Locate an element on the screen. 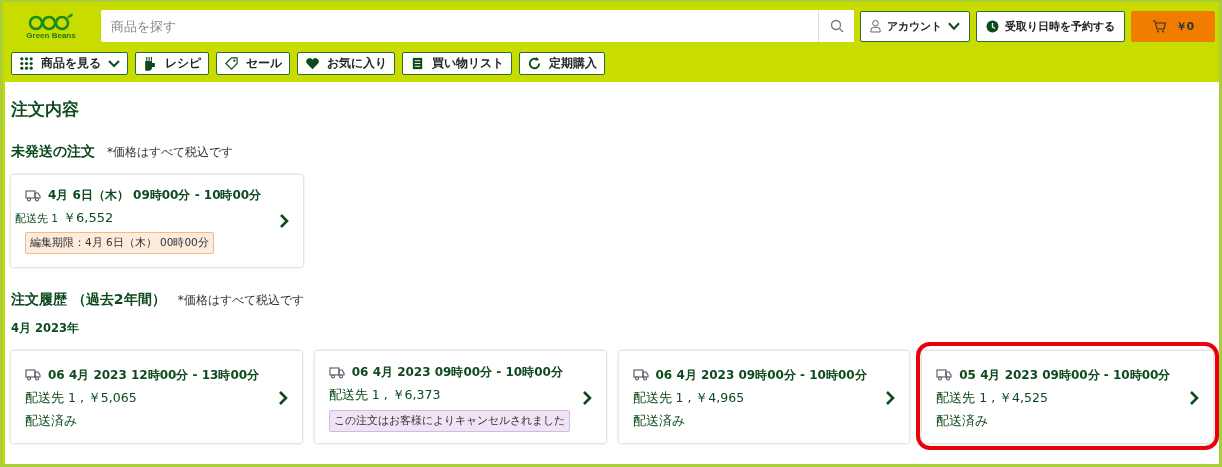 This screenshot has height=467, width=1222. search-field: 商品を探す is located at coordinates (459, 26).